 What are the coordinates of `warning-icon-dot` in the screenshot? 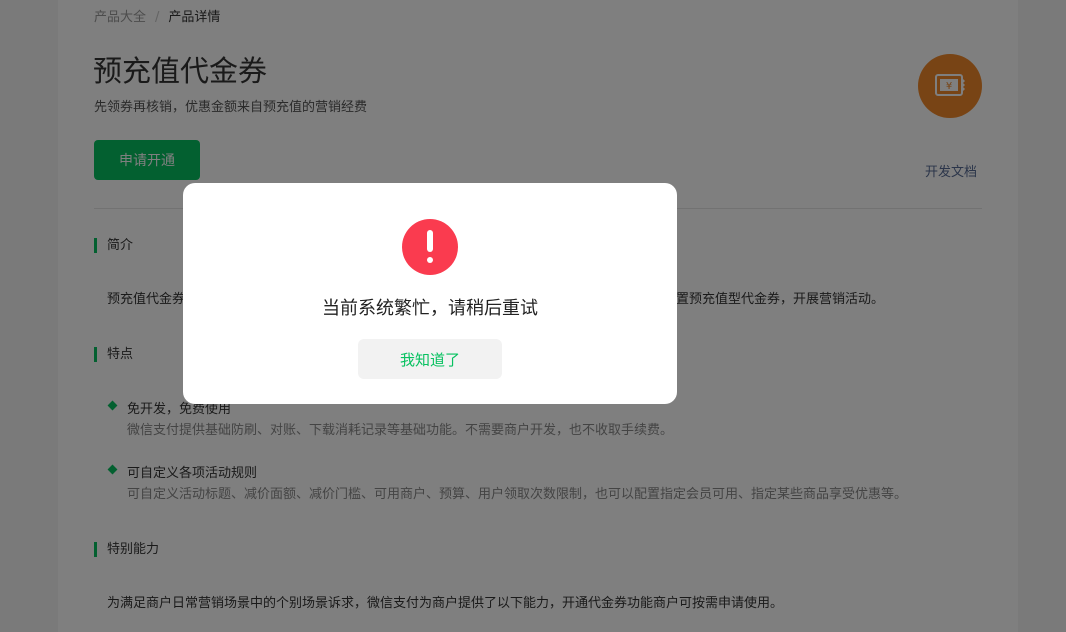 It's located at (430, 260).